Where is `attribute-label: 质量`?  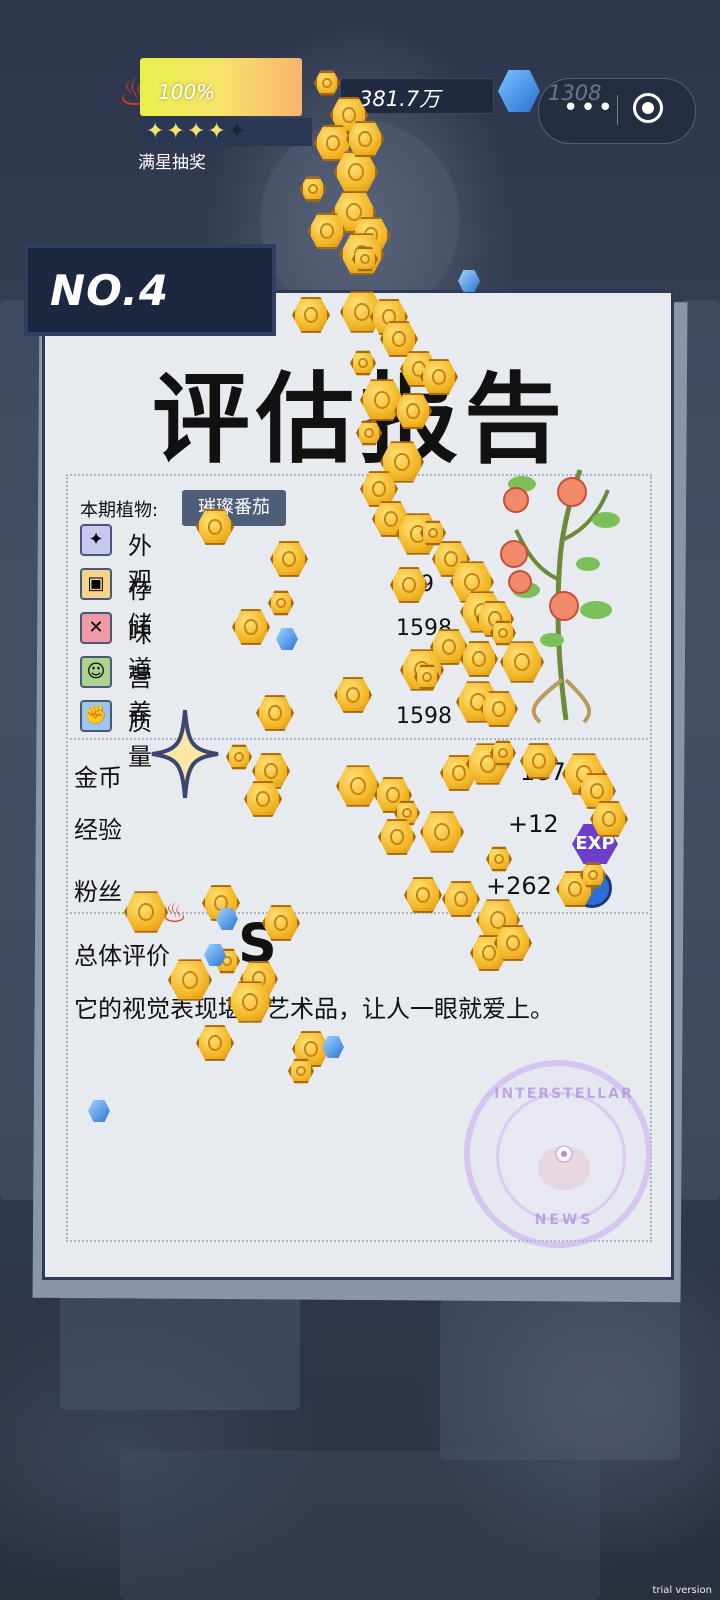
attribute-label: 质量 is located at coordinates (140, 739).